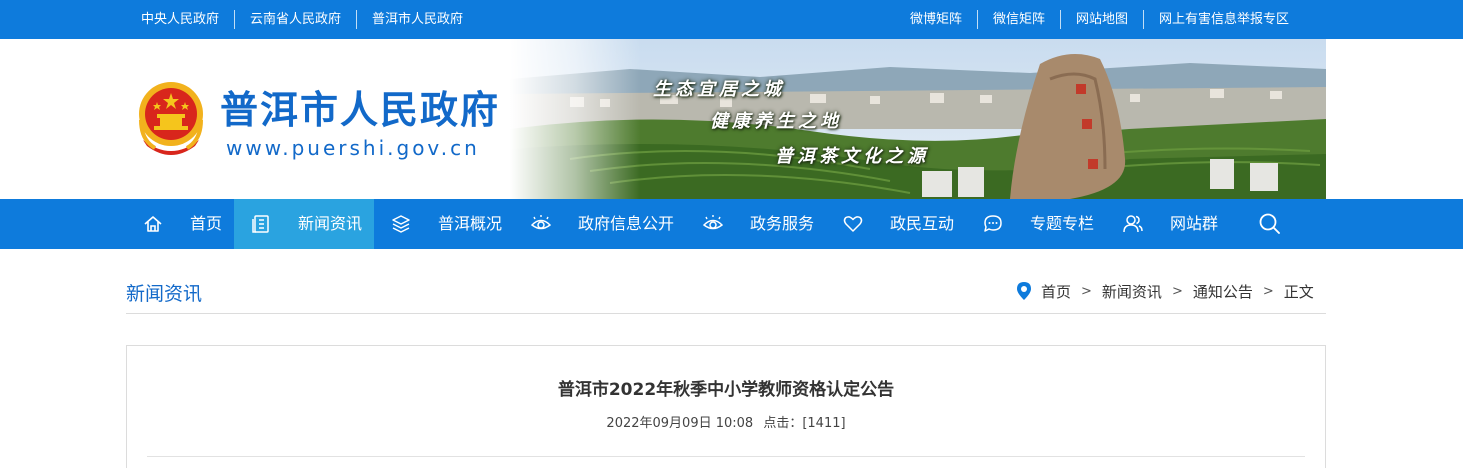  I want to click on site-url: www.puershi.gov.cn, so click(353, 148).